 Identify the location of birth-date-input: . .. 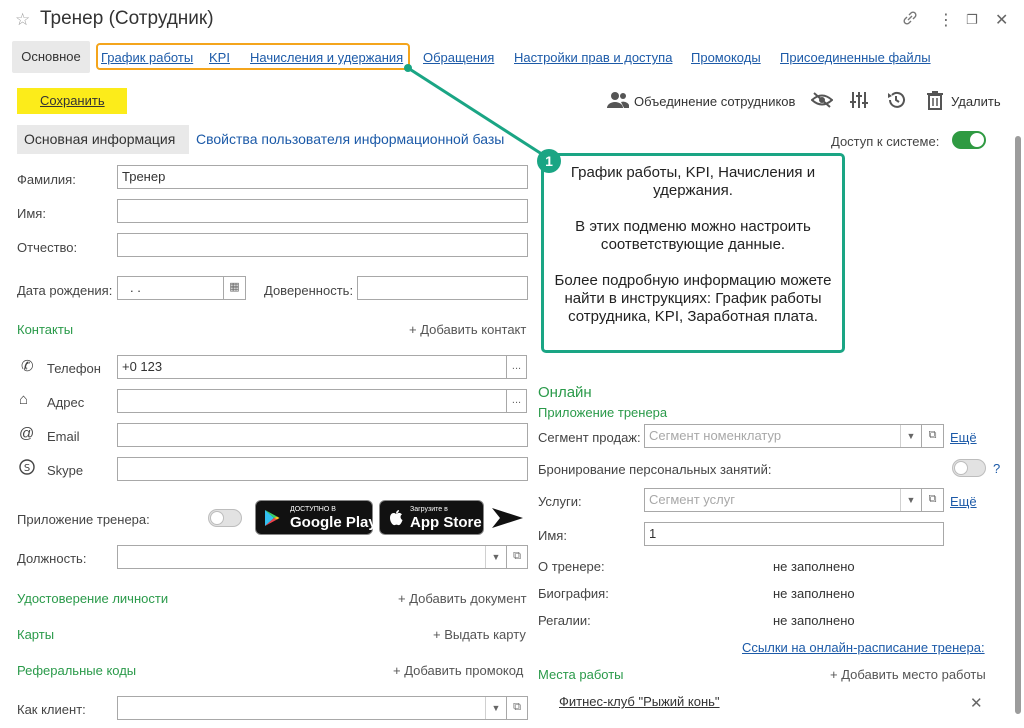
(170, 288).